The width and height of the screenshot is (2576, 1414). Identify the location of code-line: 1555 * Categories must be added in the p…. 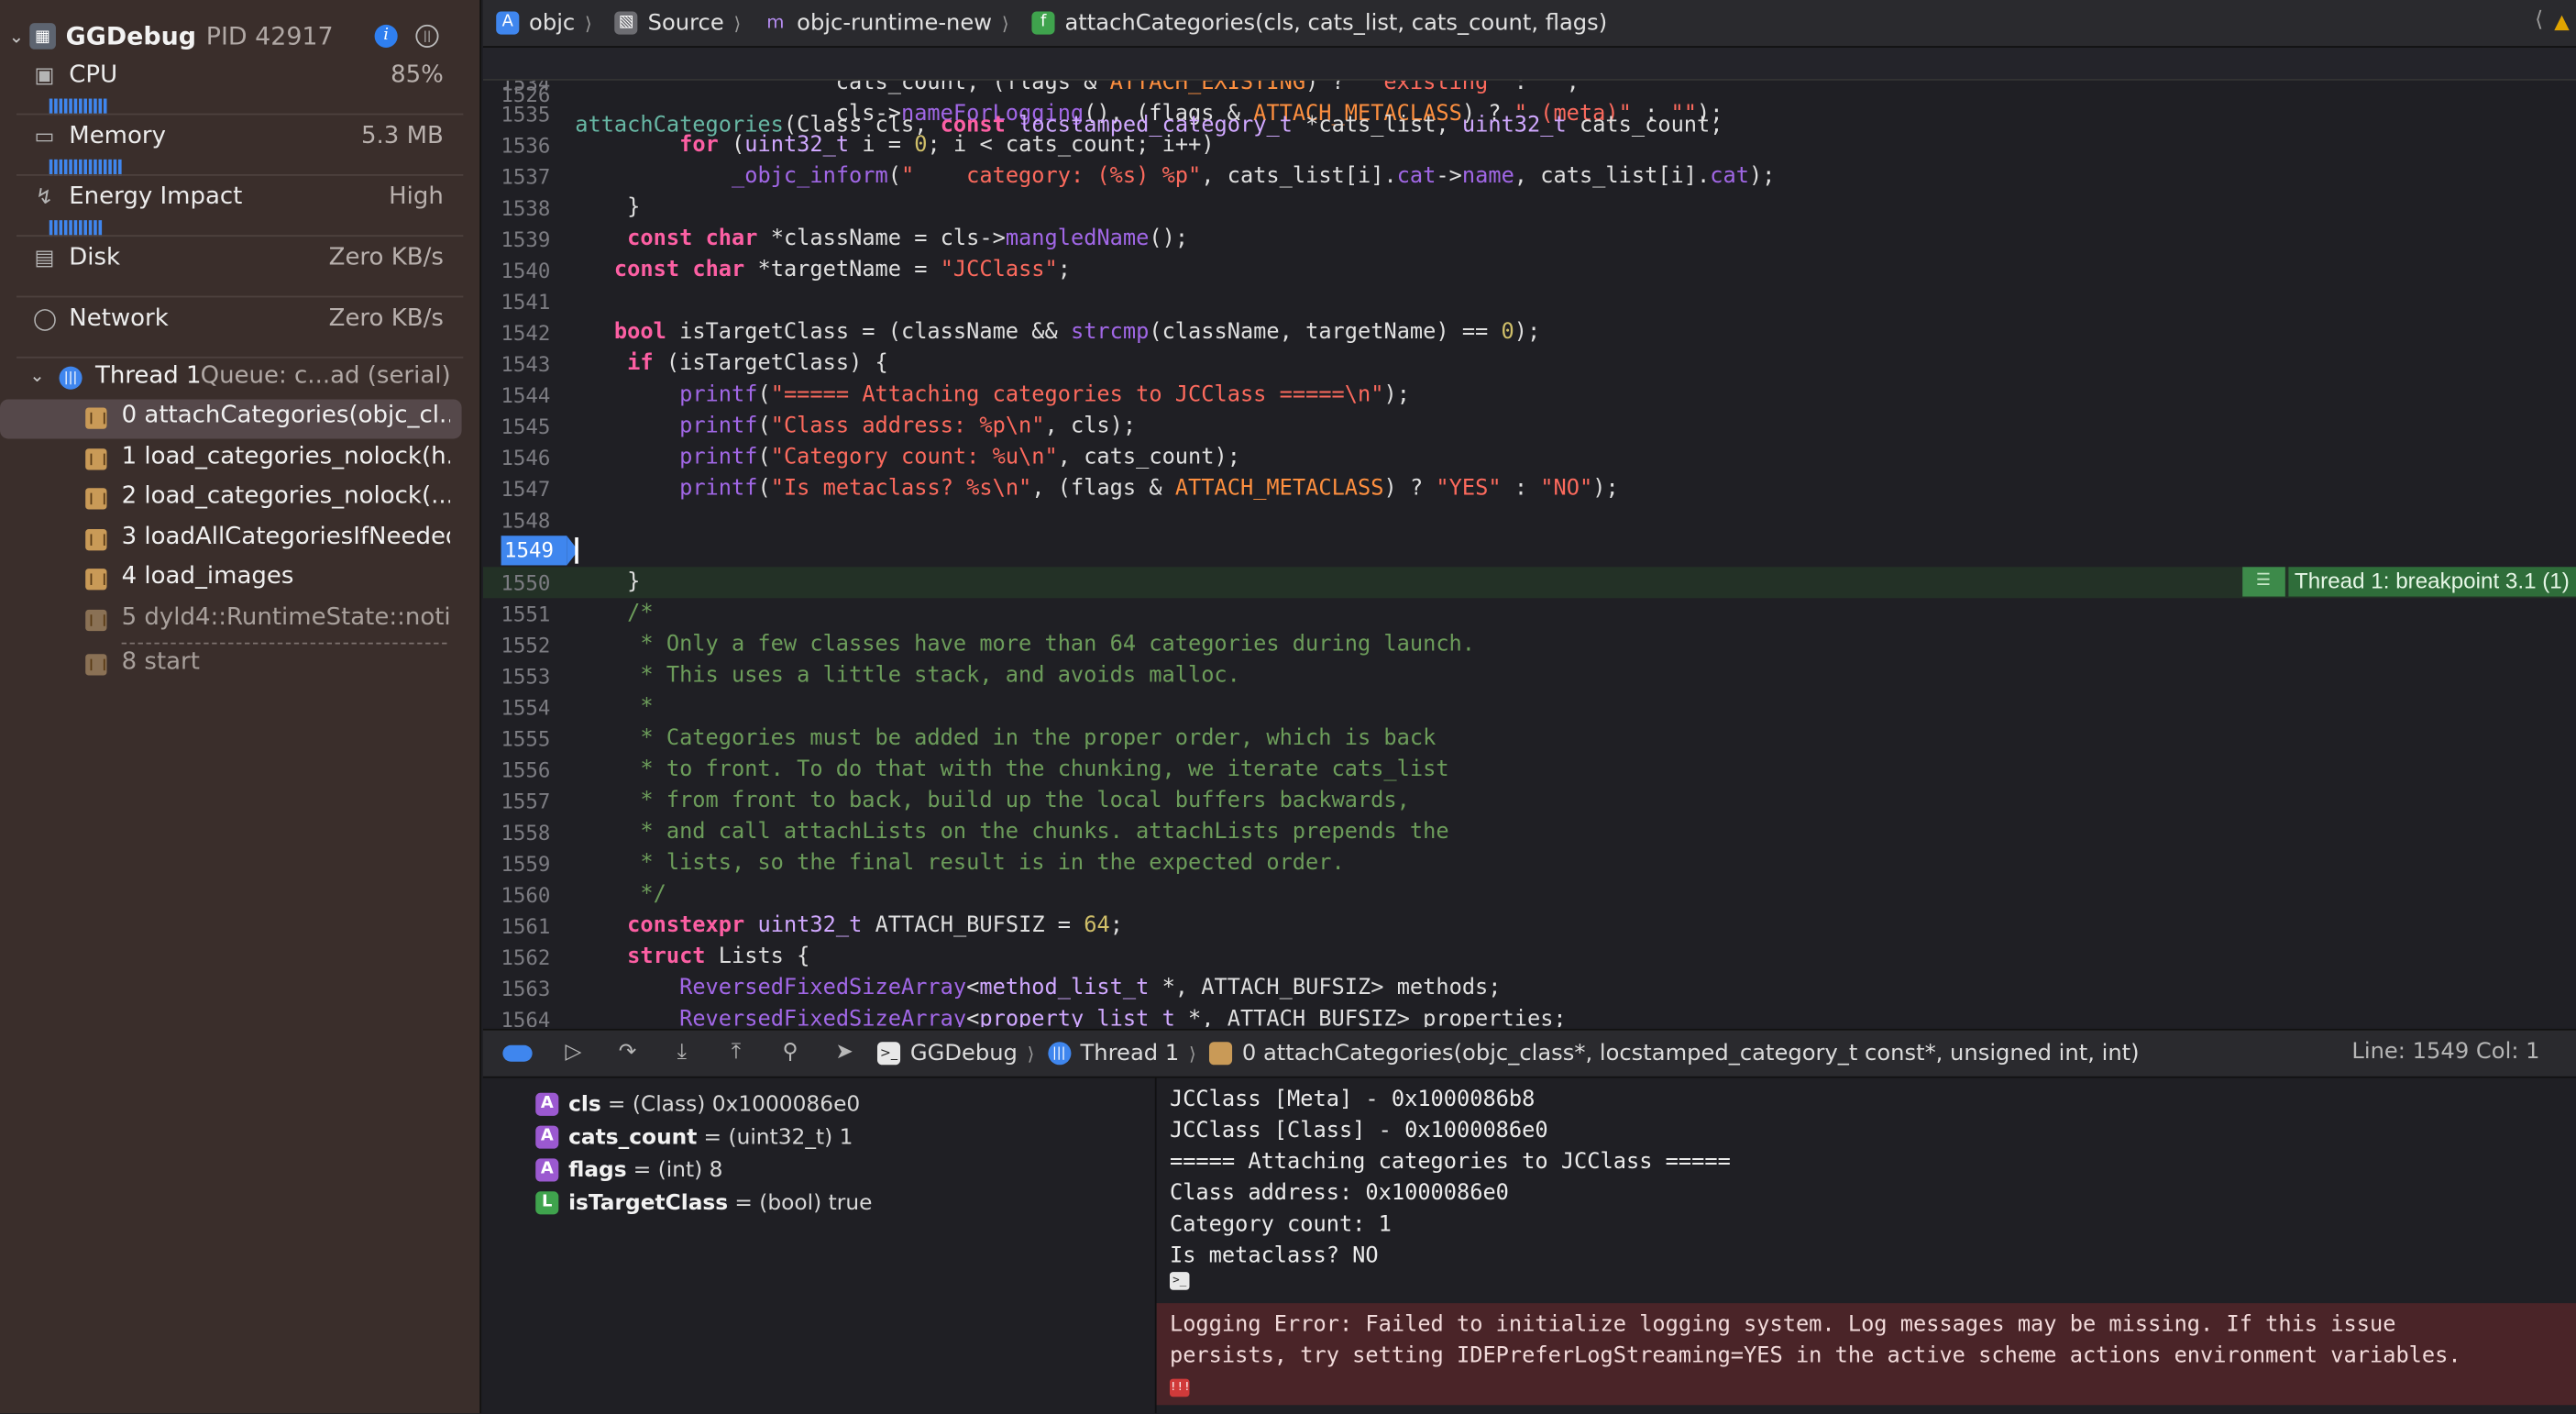
(1530, 739).